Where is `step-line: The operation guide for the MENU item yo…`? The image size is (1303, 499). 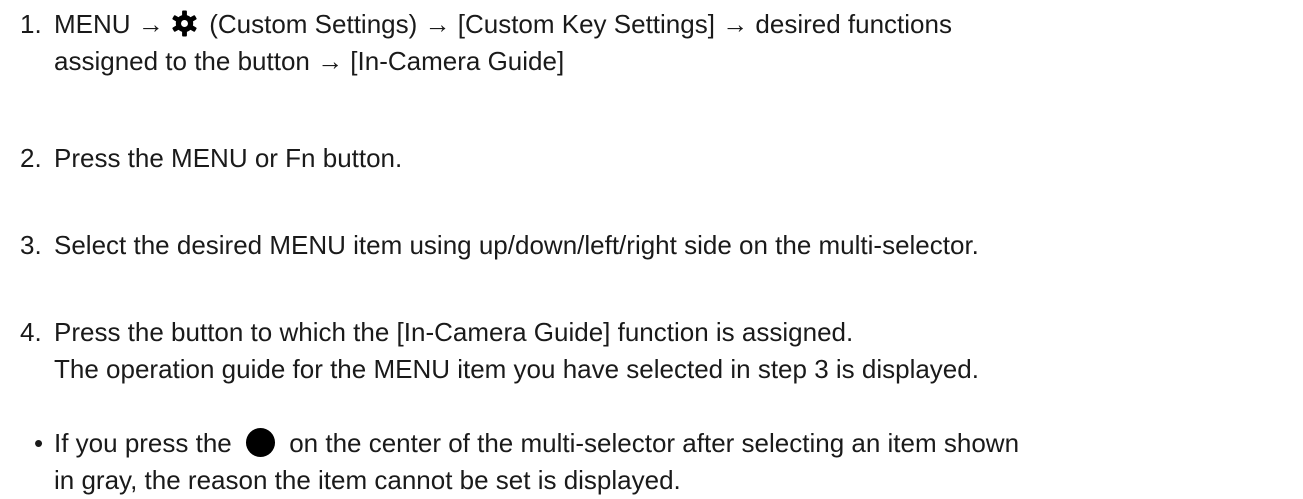
step-line: The operation guide for the MENU item yo… is located at coordinates (516, 369).